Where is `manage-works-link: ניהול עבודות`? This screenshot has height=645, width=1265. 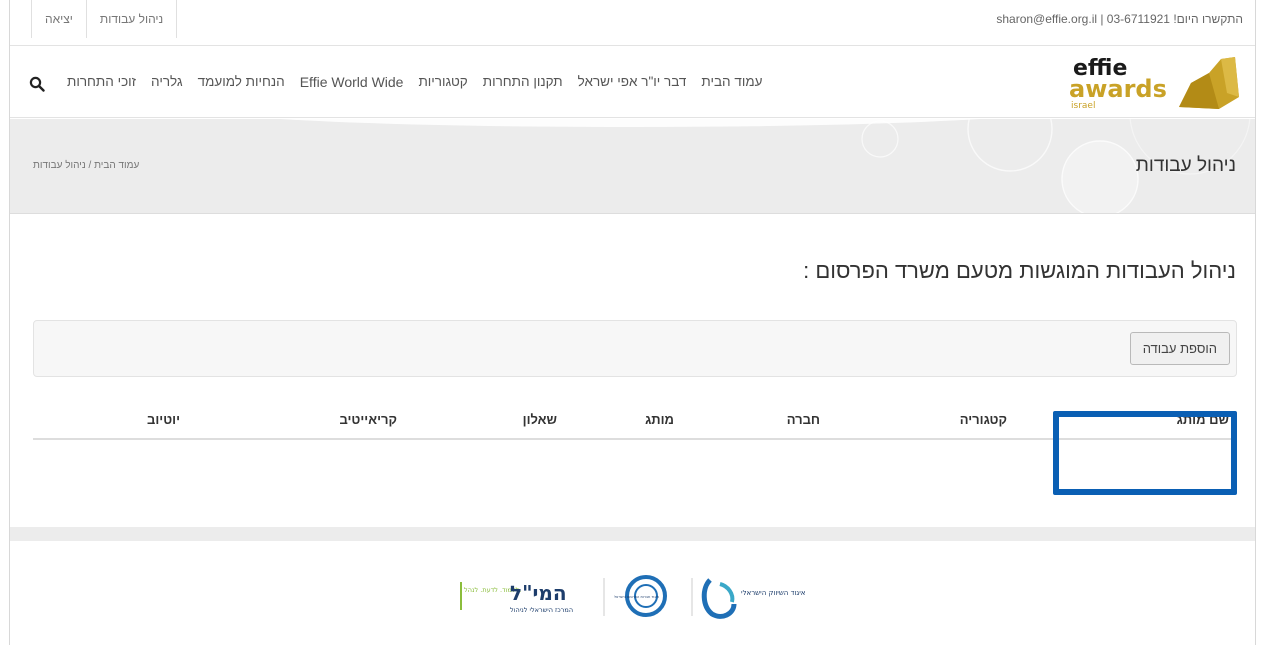 manage-works-link: ניהול עבודות is located at coordinates (132, 19).